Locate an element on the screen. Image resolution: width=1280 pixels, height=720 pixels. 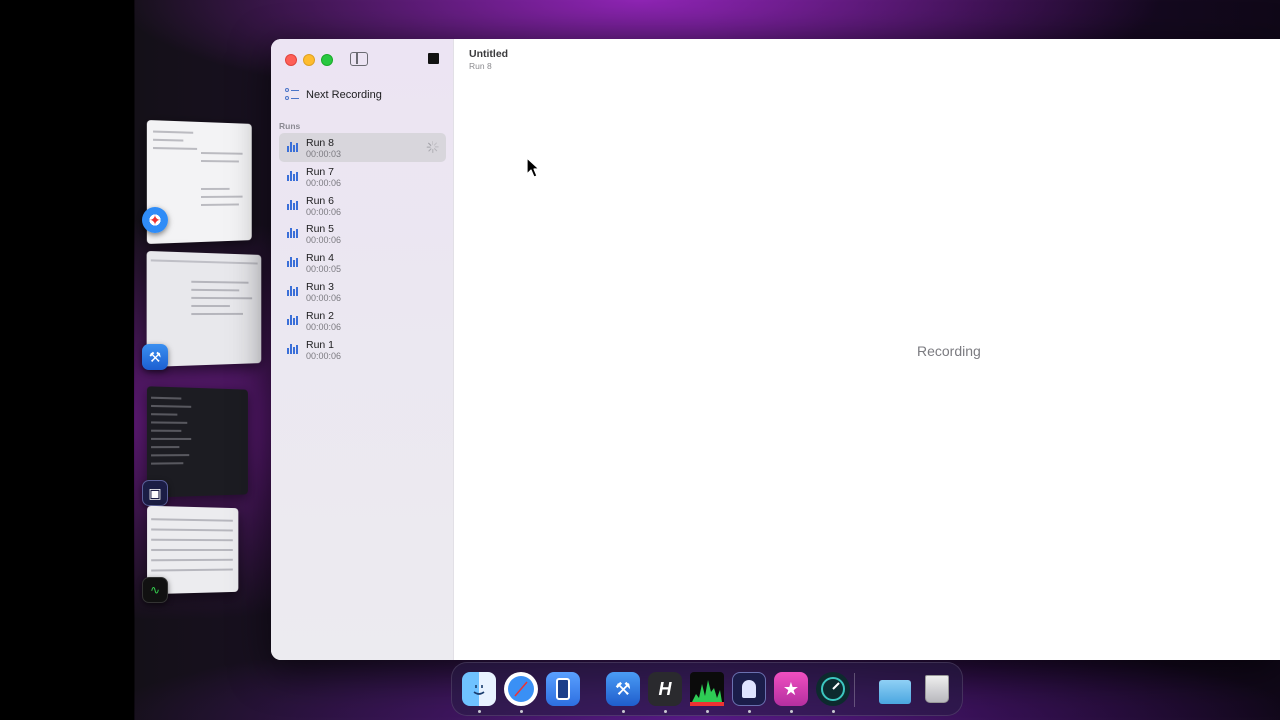
run-name: Run 4 is located at coordinates (320, 258).